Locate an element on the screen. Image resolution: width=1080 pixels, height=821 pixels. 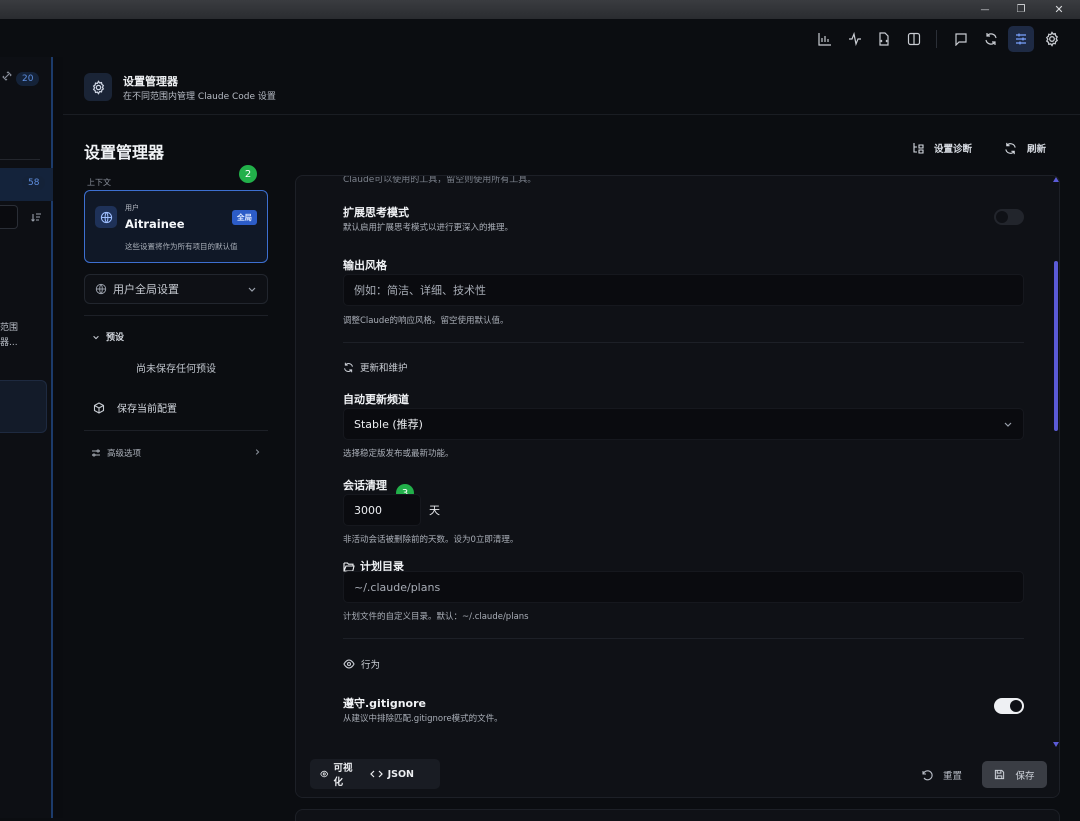
tab-json: JSON is located at coordinates (391, 774).